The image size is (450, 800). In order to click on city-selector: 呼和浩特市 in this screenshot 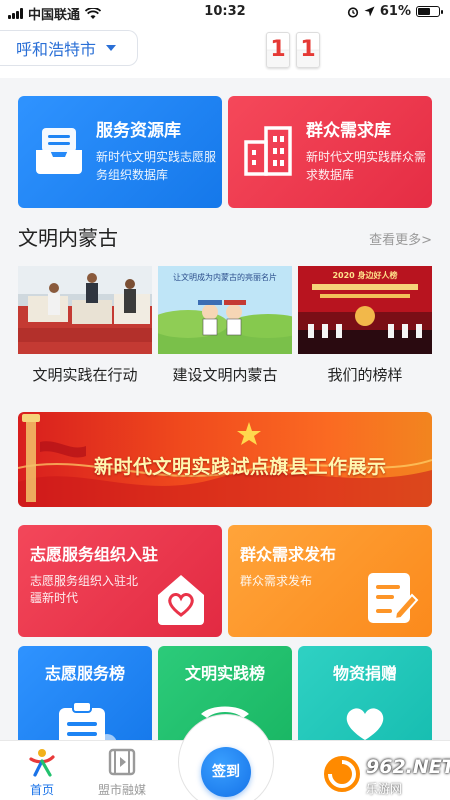, I will do `click(69, 48)`.